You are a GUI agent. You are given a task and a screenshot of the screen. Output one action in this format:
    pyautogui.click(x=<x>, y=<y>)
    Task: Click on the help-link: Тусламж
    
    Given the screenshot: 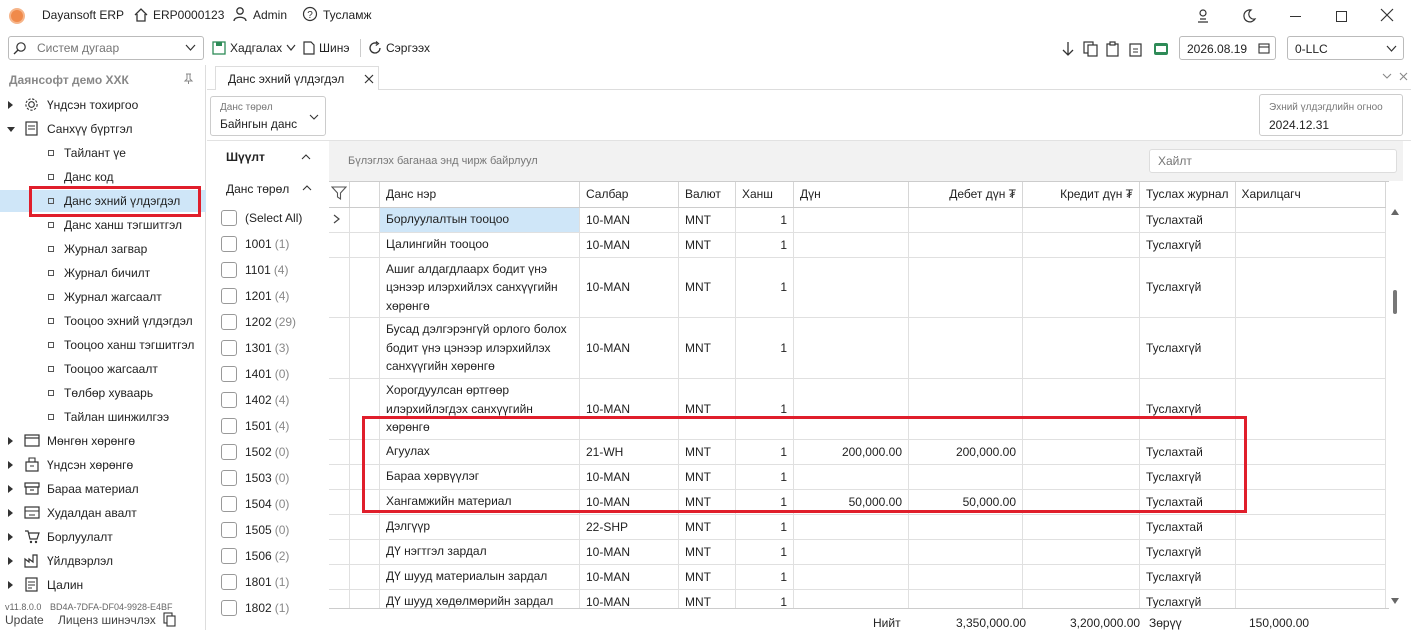 What is the action you would take?
    pyautogui.click(x=347, y=15)
    